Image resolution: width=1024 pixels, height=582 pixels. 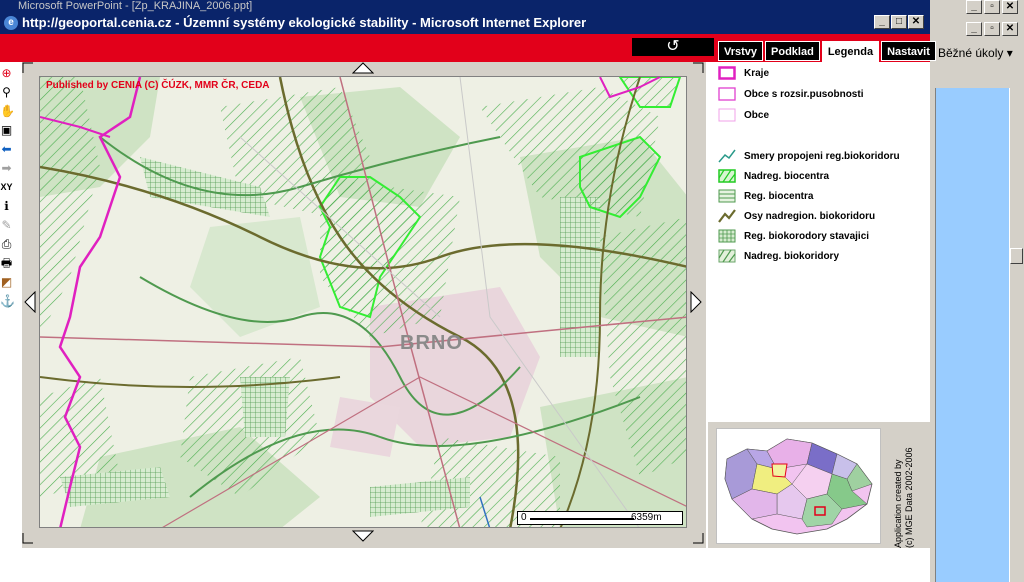 What do you see at coordinates (727, 236) in the screenshot?
I see `reg-biokoridory-swatch` at bounding box center [727, 236].